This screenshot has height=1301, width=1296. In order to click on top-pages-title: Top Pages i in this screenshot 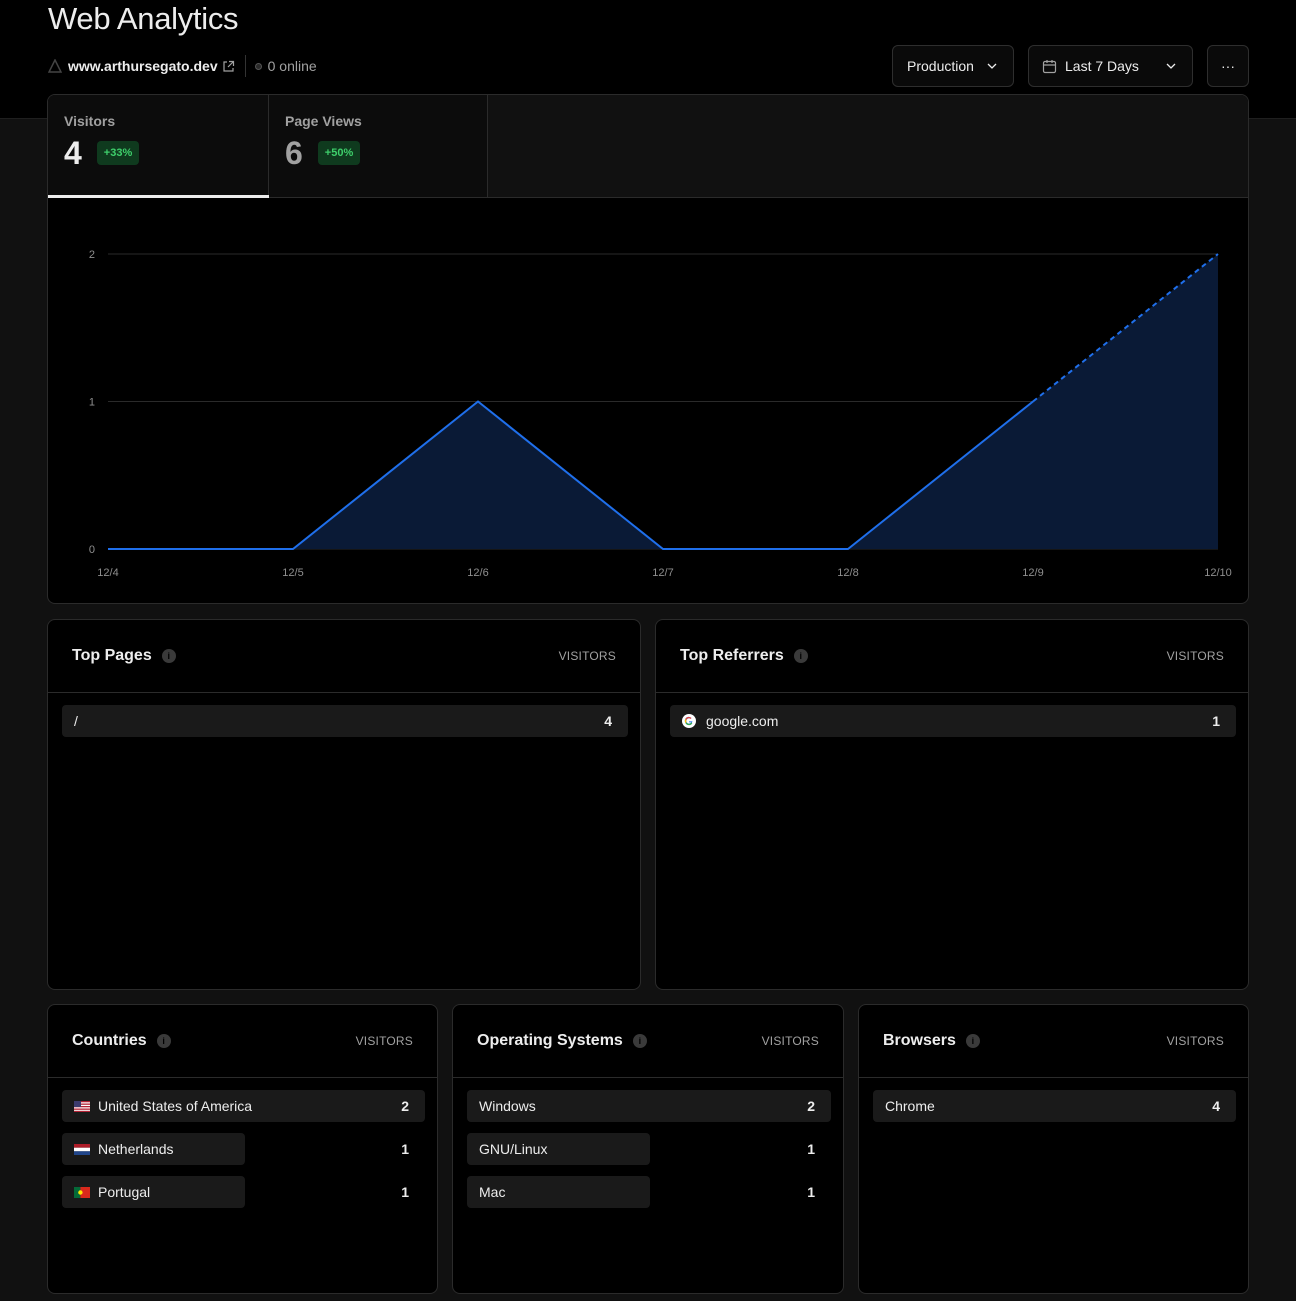, I will do `click(124, 656)`.